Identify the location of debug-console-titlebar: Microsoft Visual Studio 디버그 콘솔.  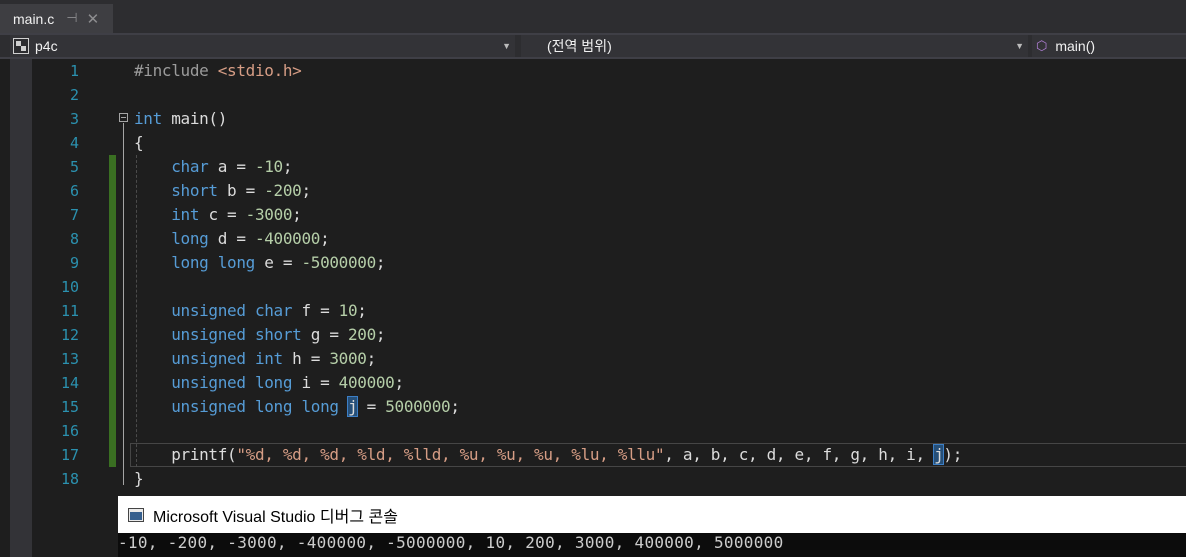
(652, 514).